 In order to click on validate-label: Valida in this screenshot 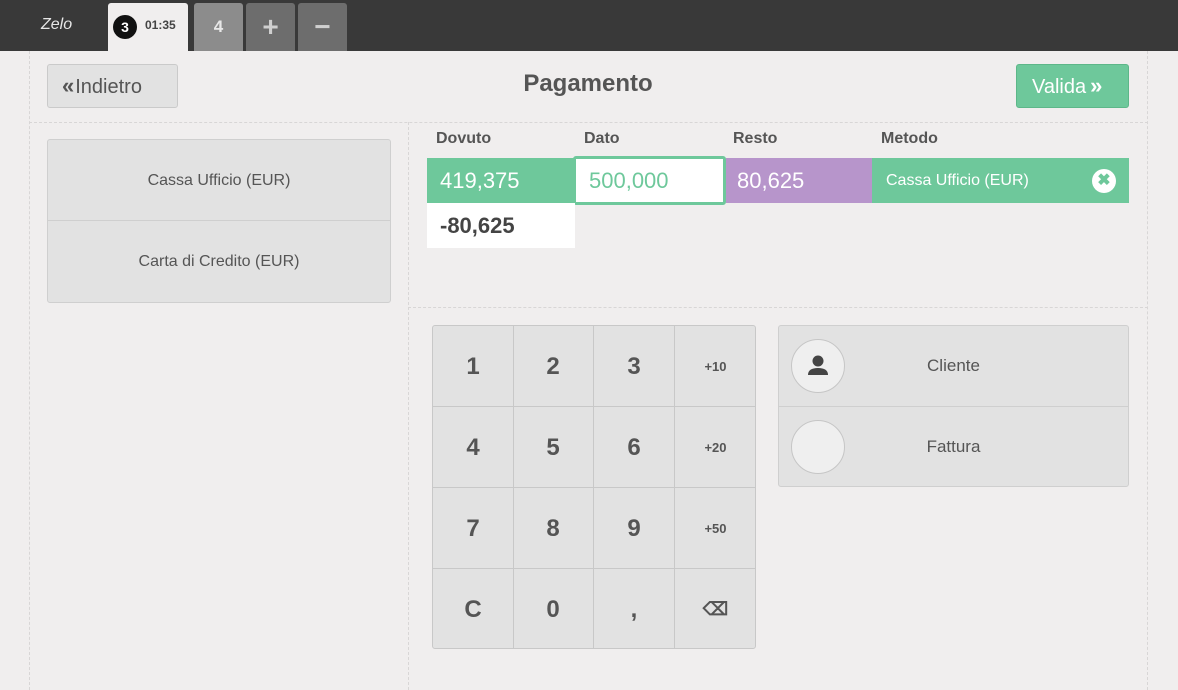, I will do `click(1059, 87)`.